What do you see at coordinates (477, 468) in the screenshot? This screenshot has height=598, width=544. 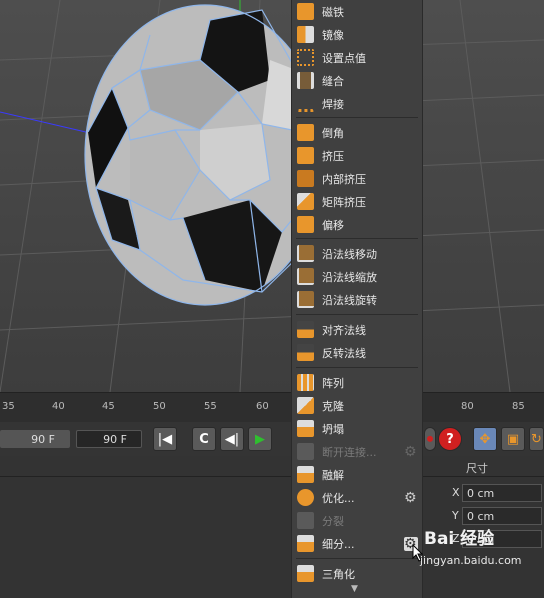 I see `size-header: 尺寸` at bounding box center [477, 468].